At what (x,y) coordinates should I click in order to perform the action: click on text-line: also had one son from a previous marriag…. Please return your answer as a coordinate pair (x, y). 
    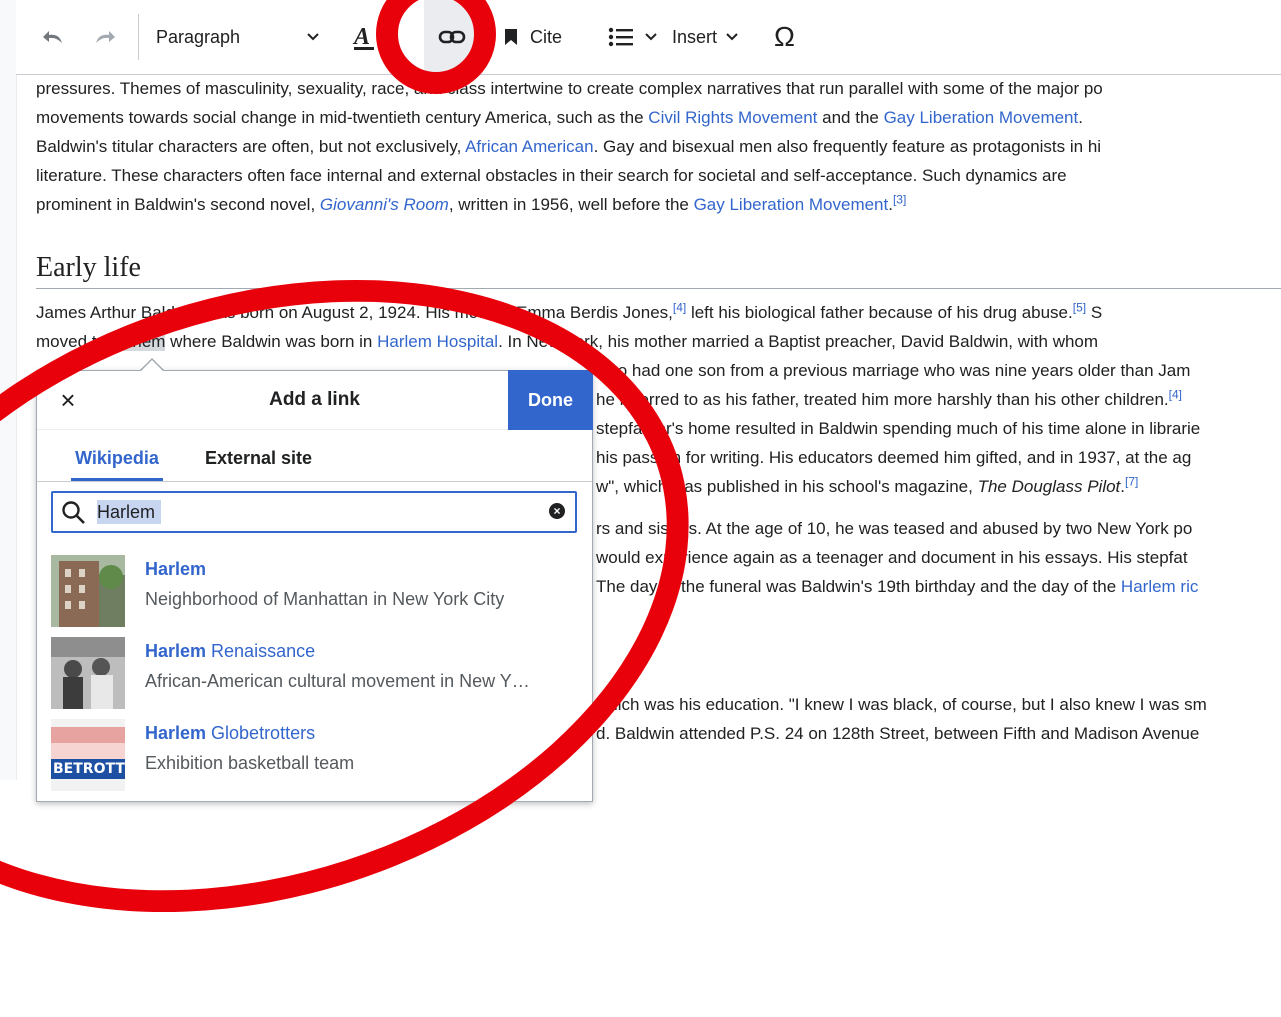
    Looking at the image, I should click on (893, 370).